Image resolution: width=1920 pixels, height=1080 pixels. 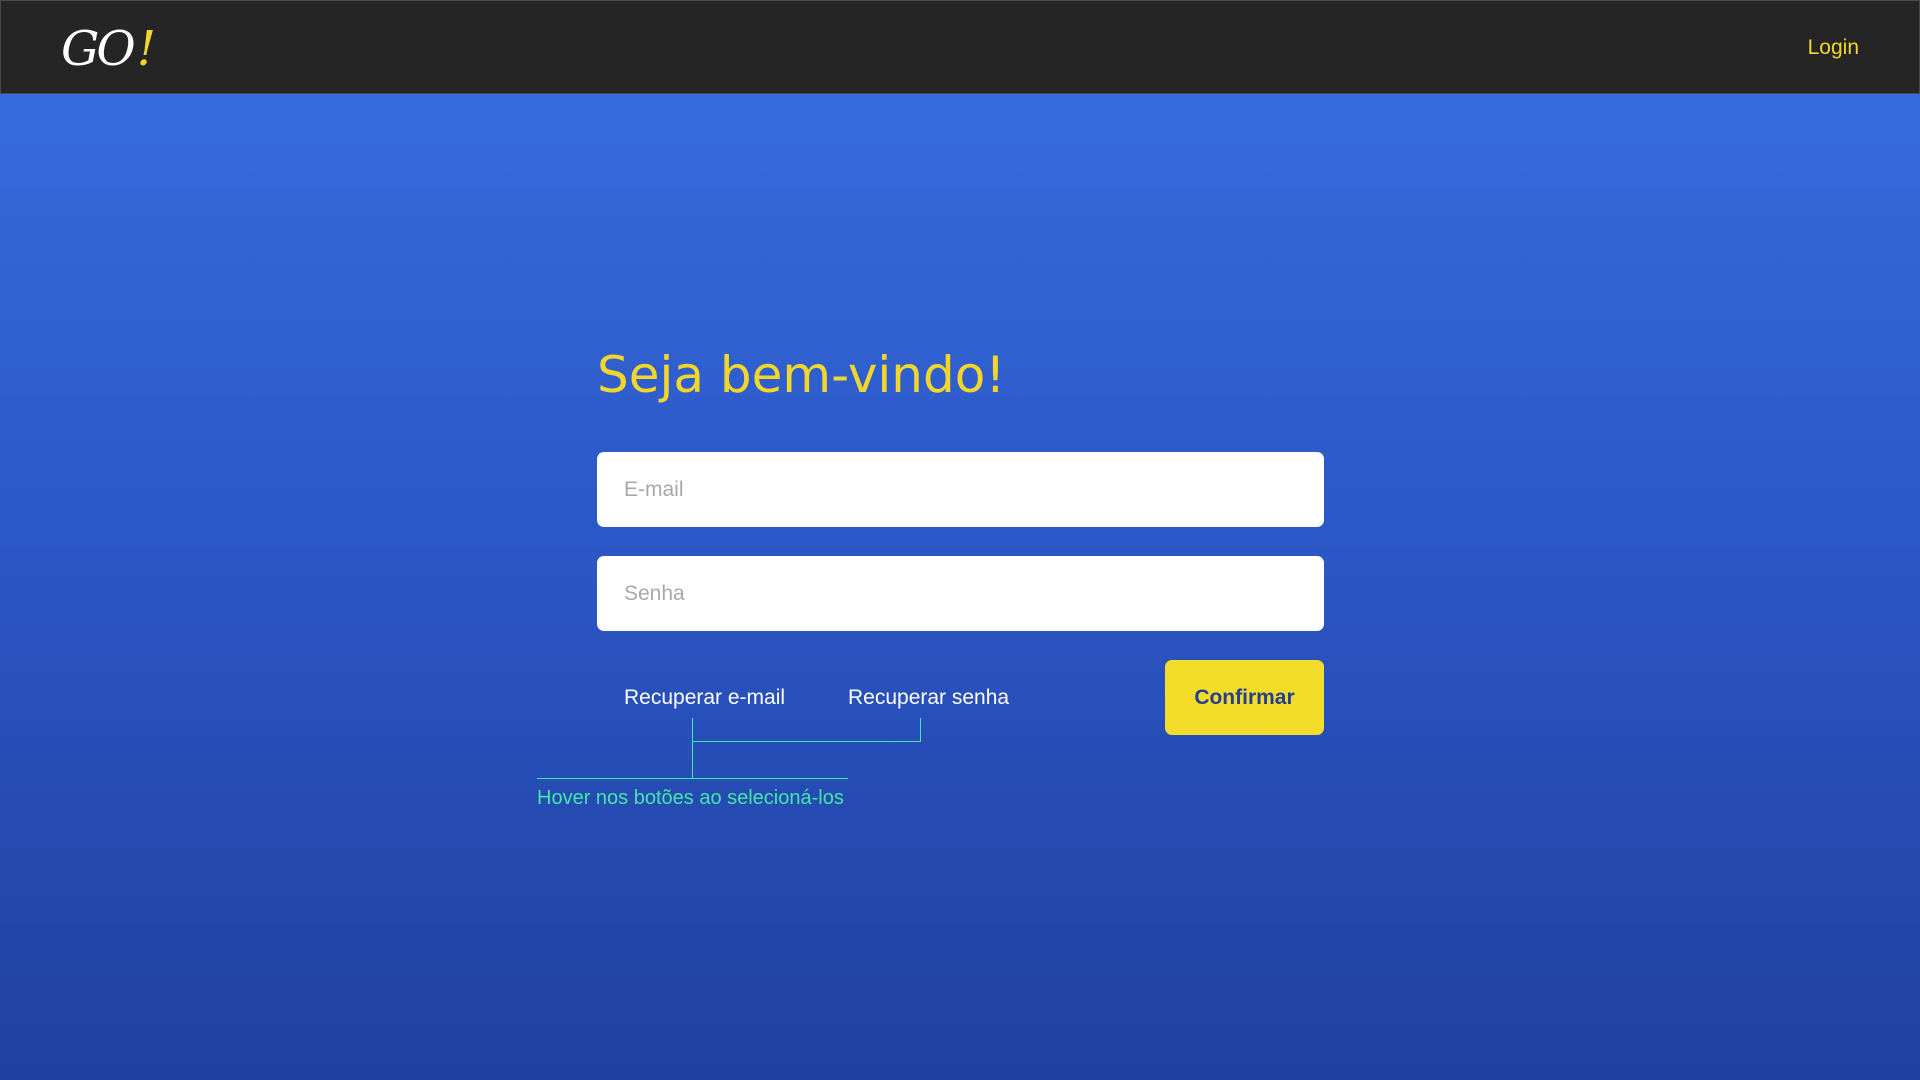 I want to click on recover-password-button: Recuperar senha, so click(x=928, y=698).